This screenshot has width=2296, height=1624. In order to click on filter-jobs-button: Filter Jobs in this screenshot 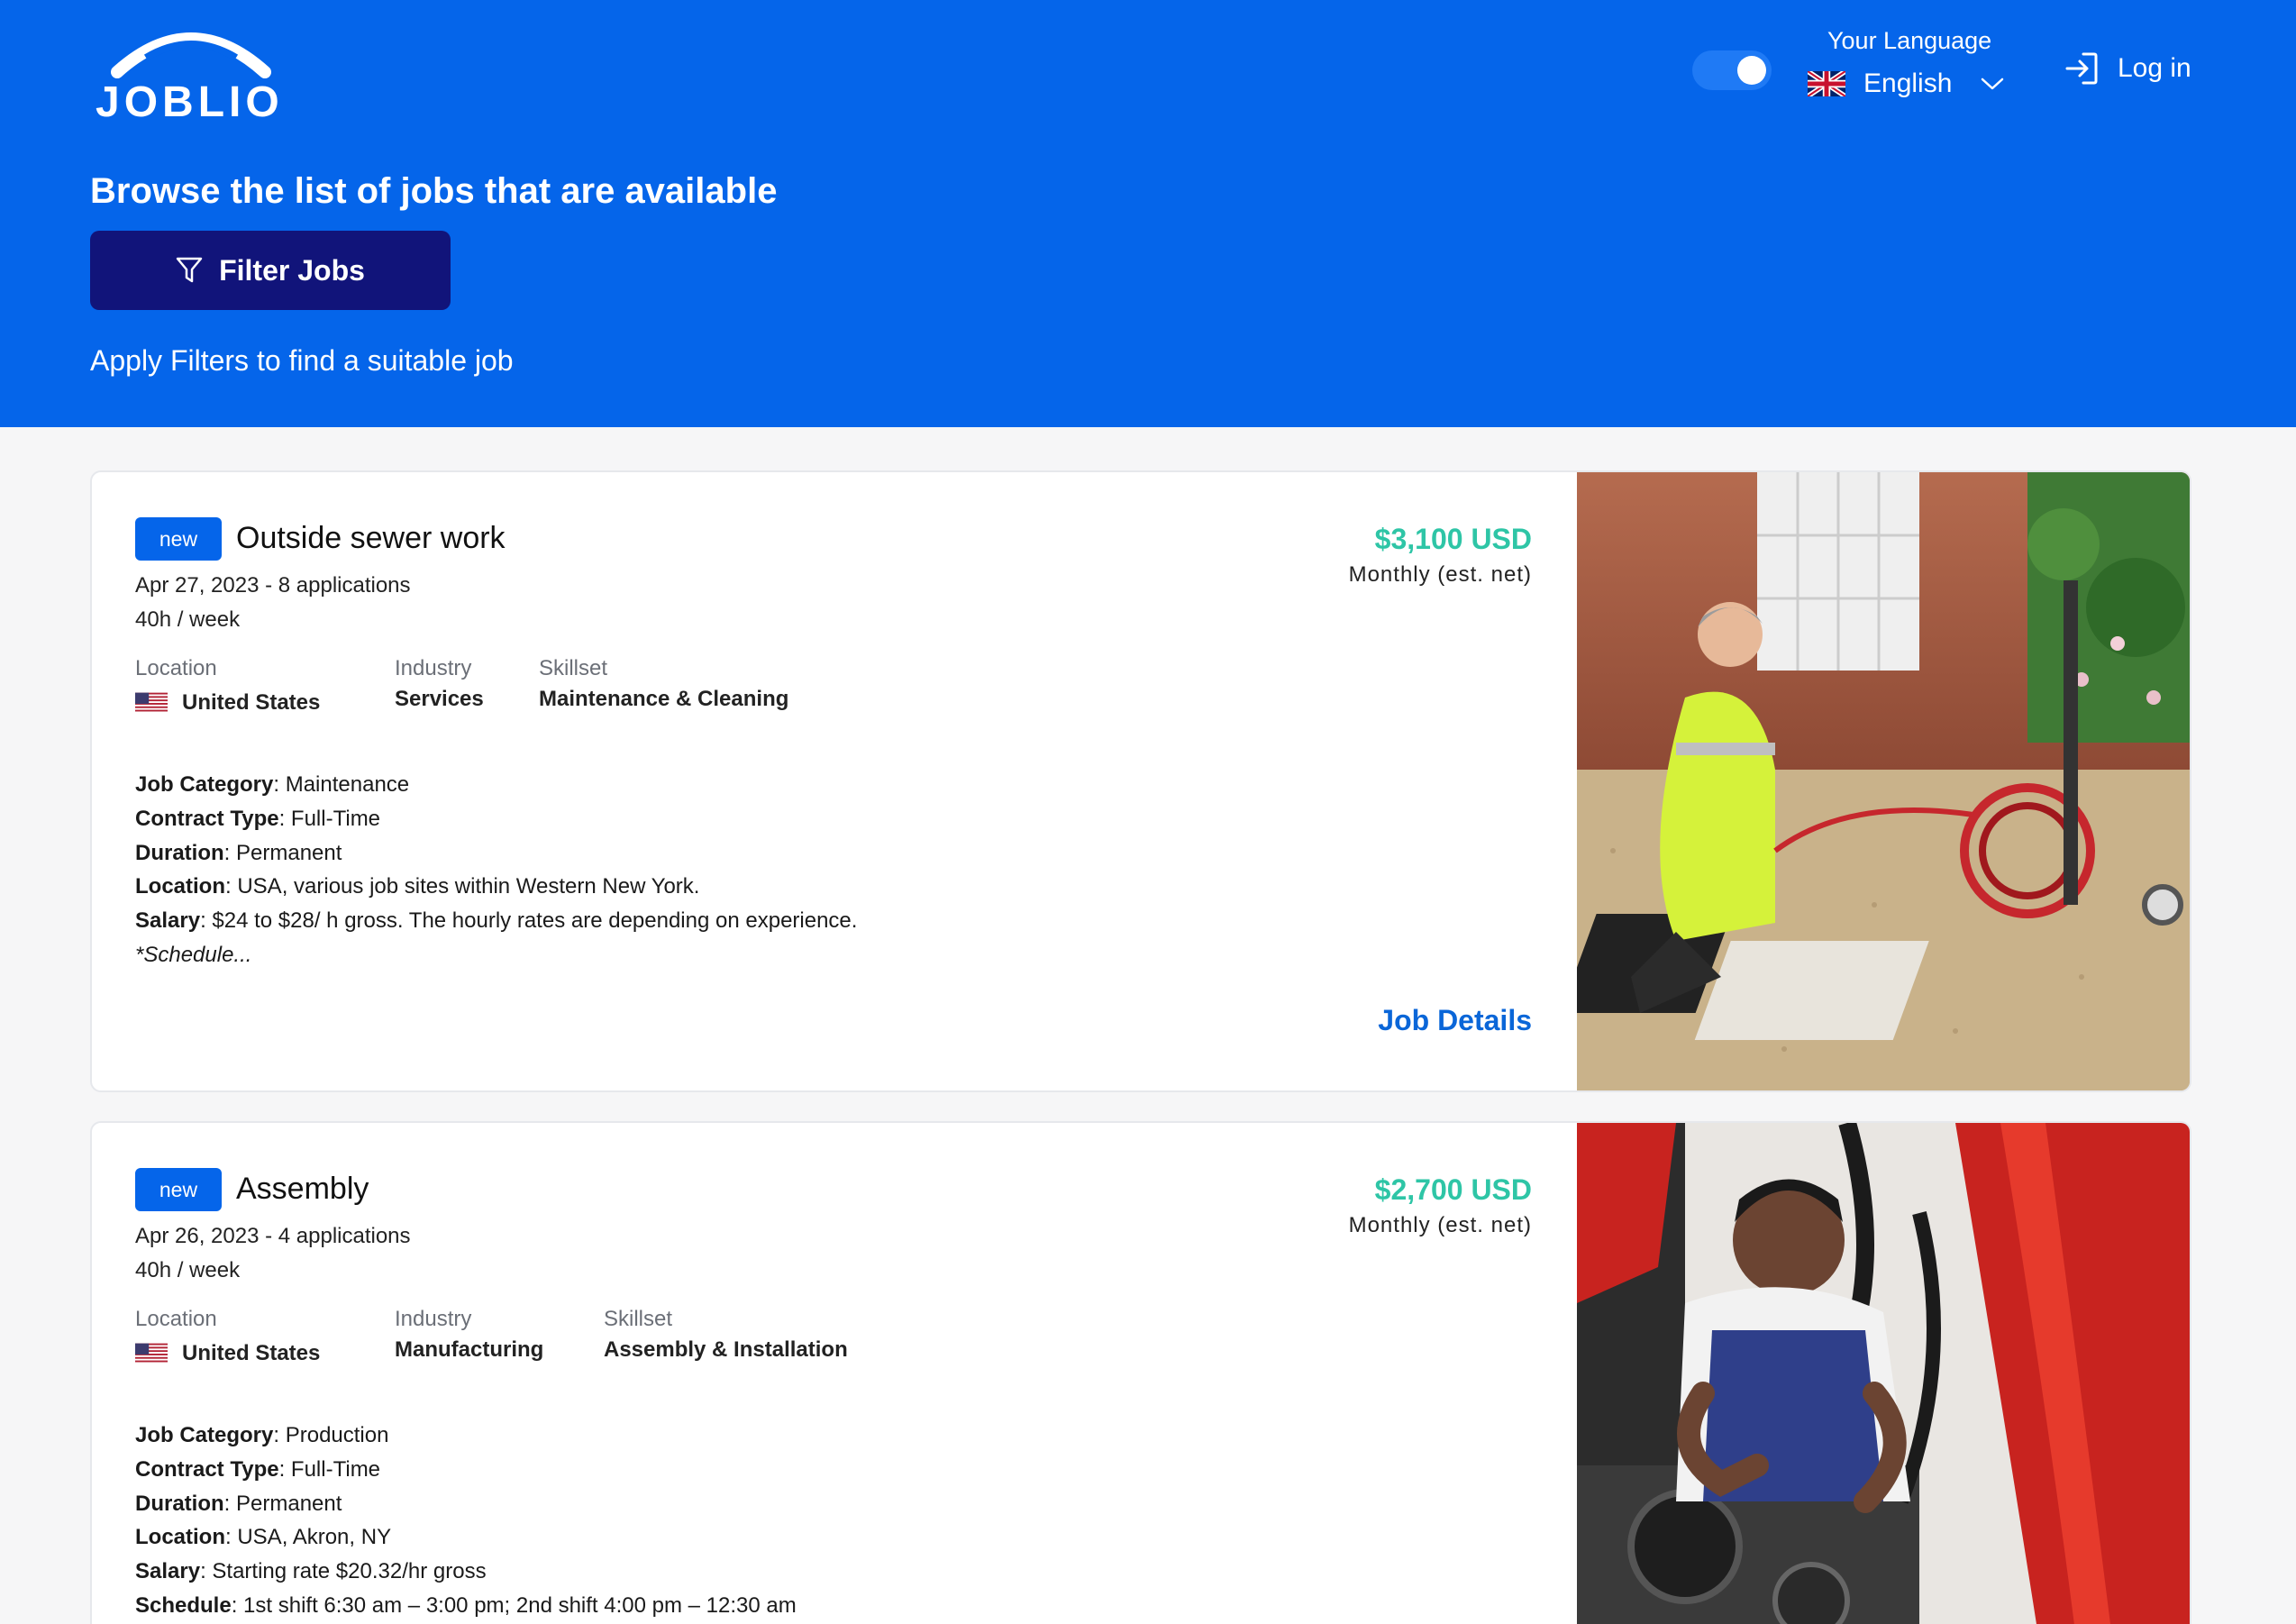, I will do `click(270, 270)`.